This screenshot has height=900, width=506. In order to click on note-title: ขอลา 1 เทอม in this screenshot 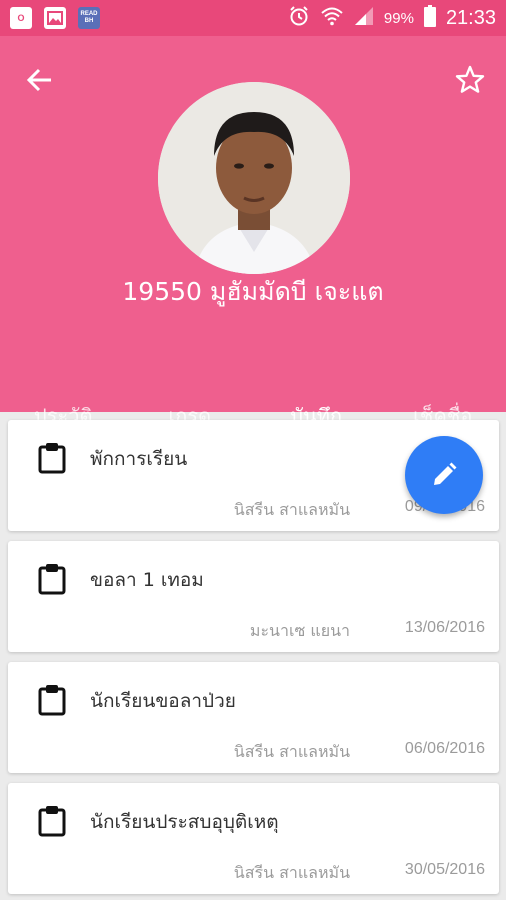, I will do `click(147, 580)`.